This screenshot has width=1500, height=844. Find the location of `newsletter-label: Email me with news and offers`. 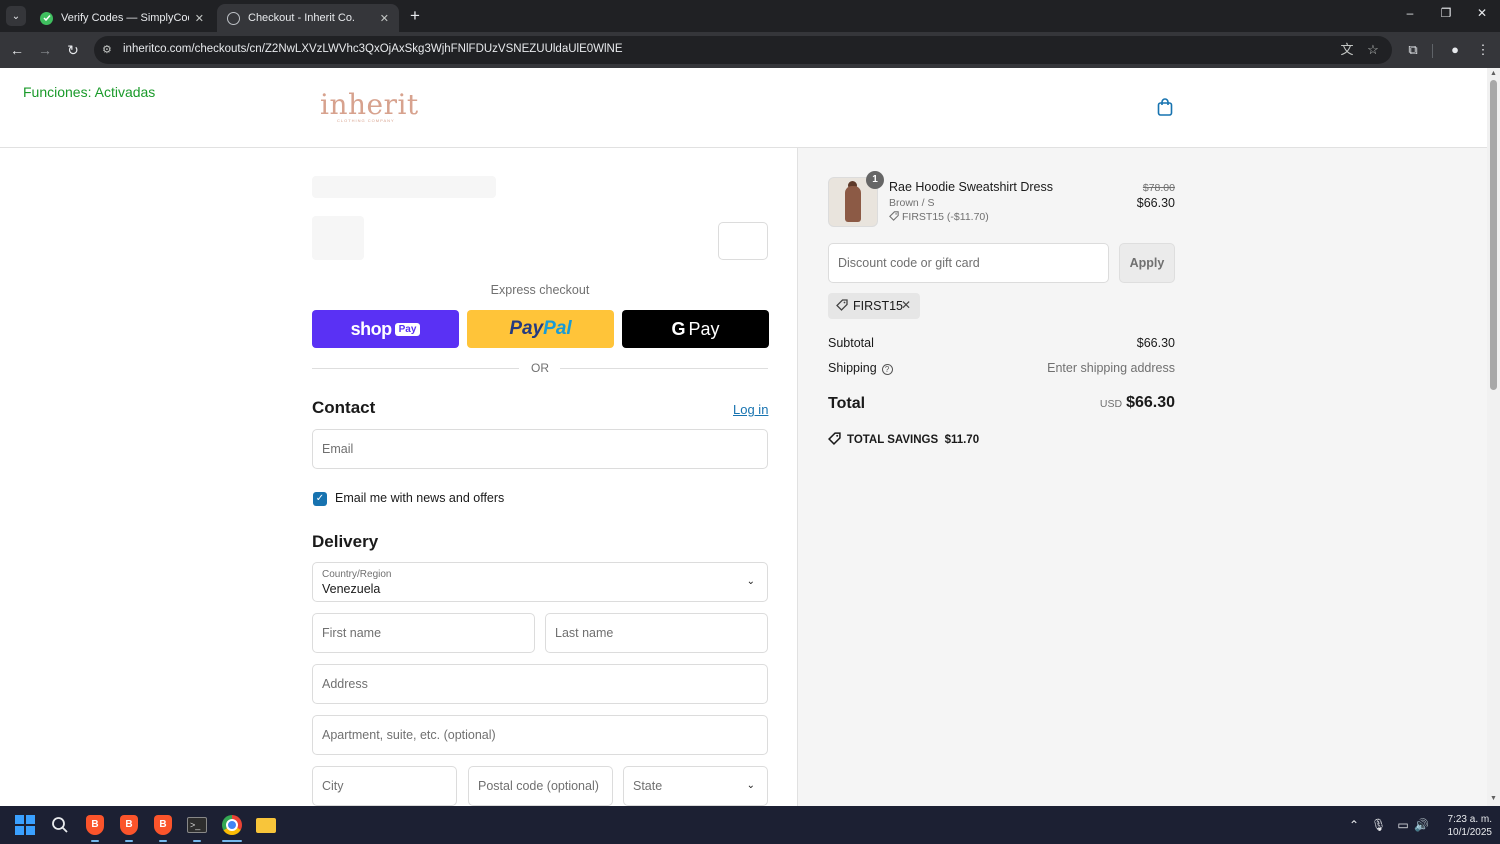

newsletter-label: Email me with news and offers is located at coordinates (419, 498).